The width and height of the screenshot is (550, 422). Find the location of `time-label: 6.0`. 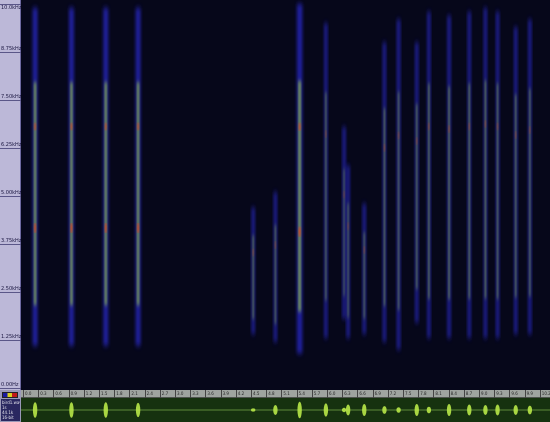

time-label: 6.0 is located at coordinates (332, 393).